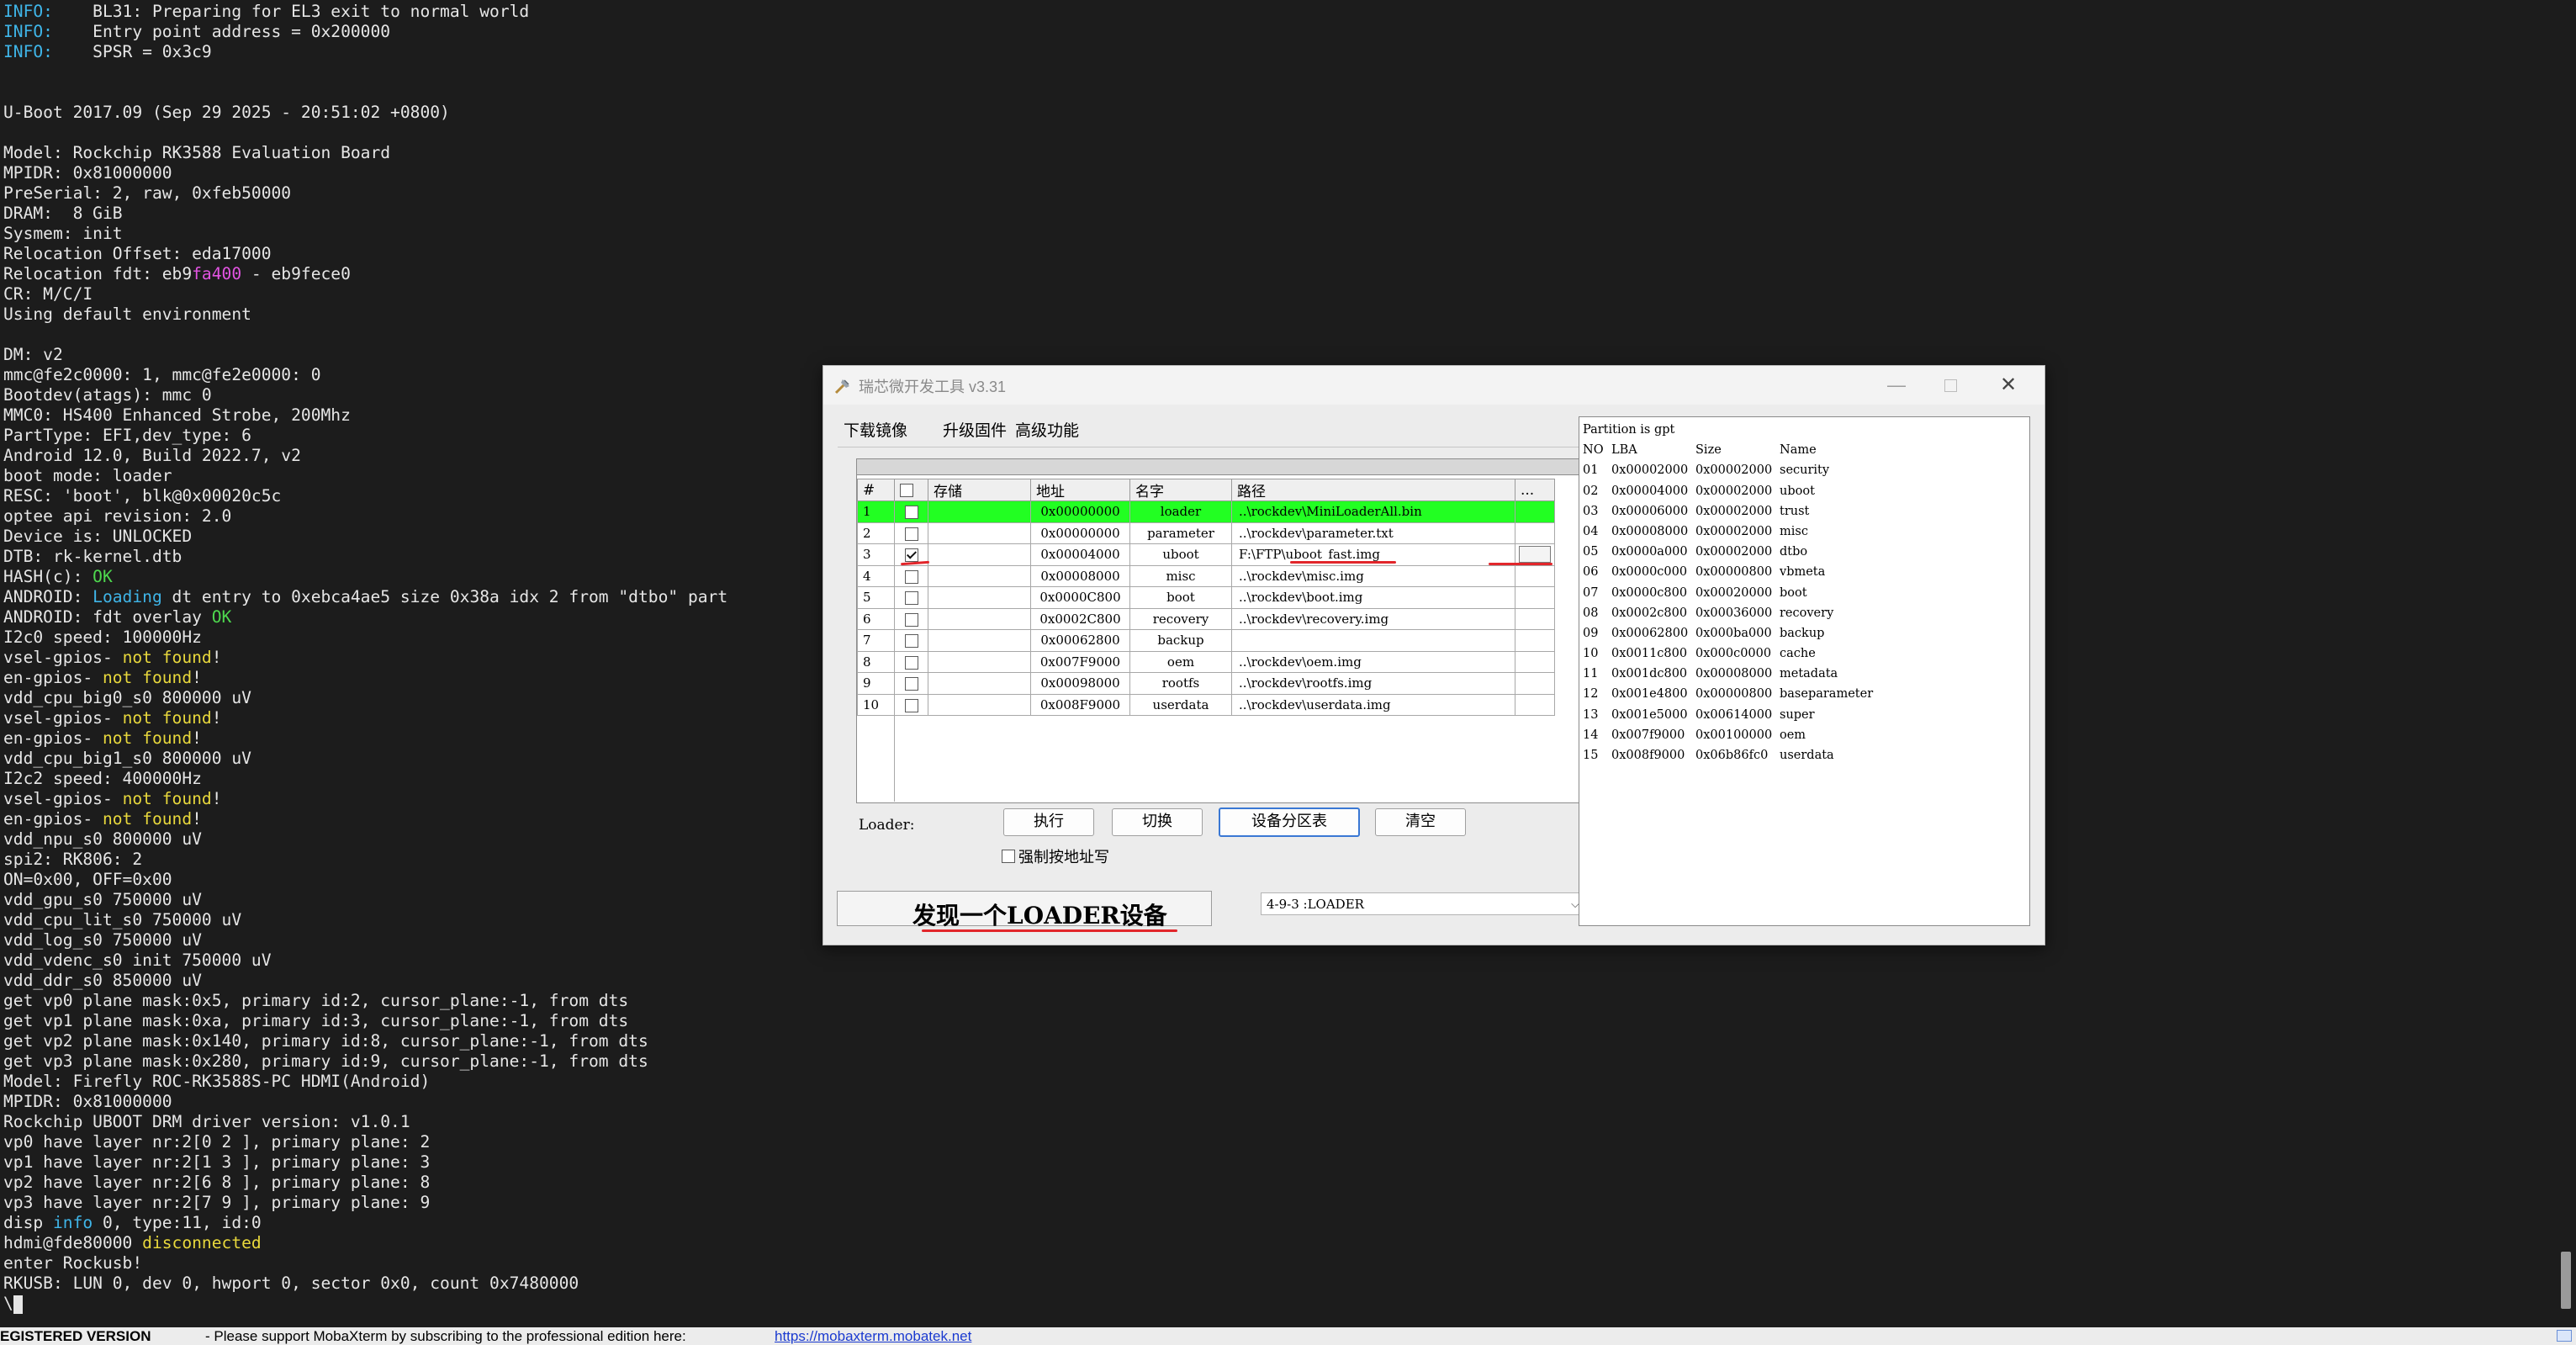  What do you see at coordinates (1180, 533) in the screenshot?
I see `row-name: parameter` at bounding box center [1180, 533].